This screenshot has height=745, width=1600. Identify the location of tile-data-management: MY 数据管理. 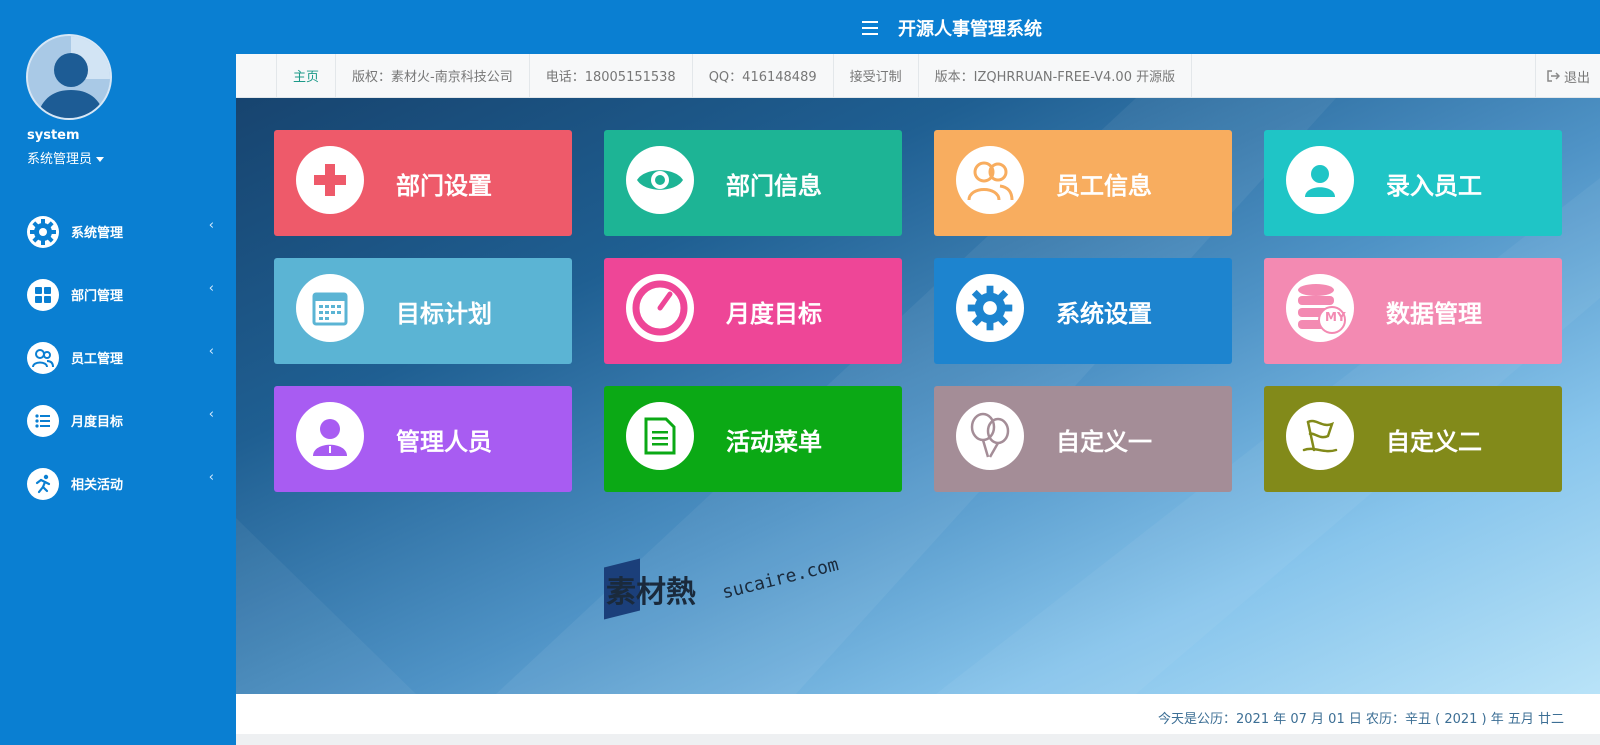
(1413, 311).